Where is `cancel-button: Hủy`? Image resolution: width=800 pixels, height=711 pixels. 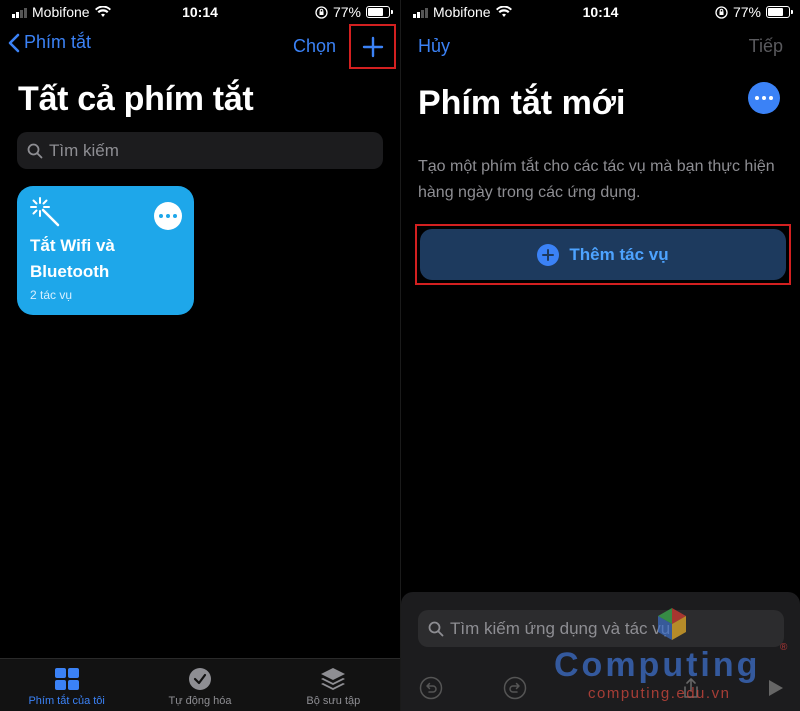
cancel-button: Hủy is located at coordinates (434, 46).